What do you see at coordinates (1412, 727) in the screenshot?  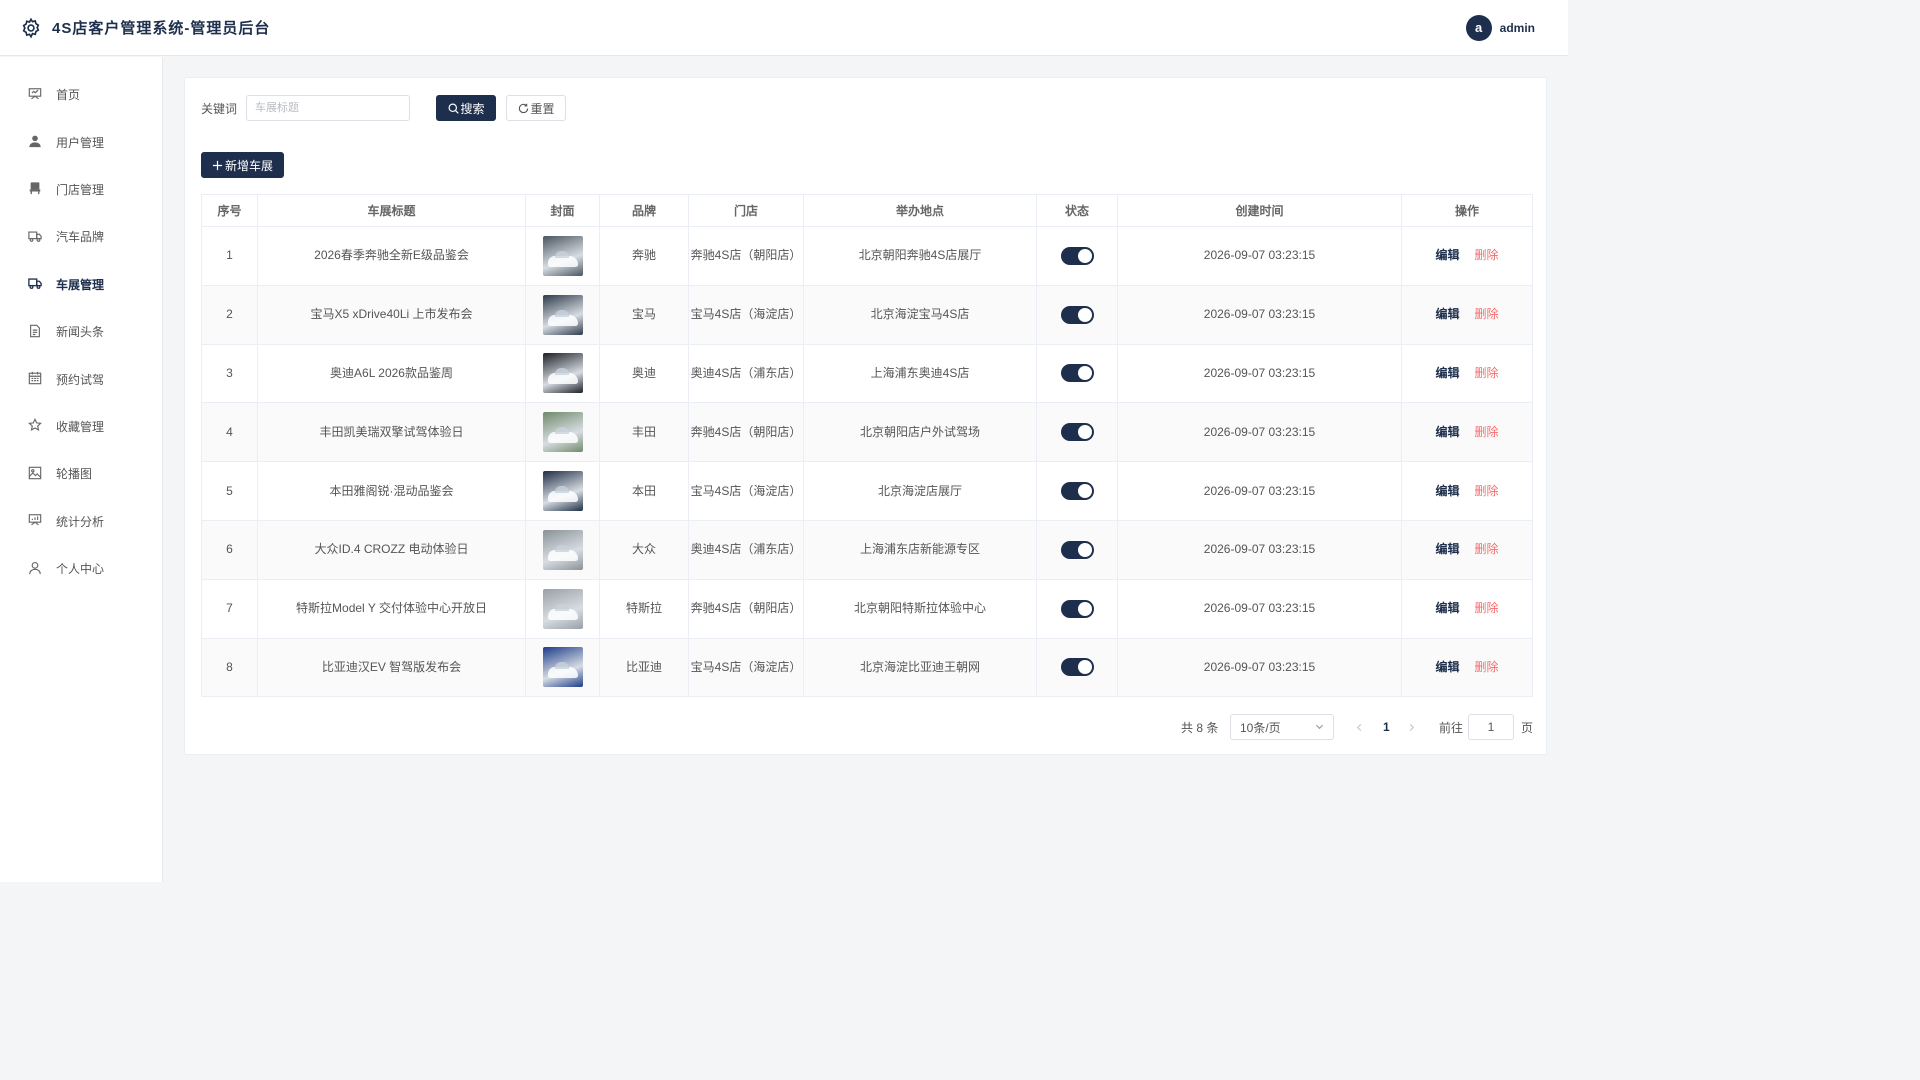 I see `next-page-button` at bounding box center [1412, 727].